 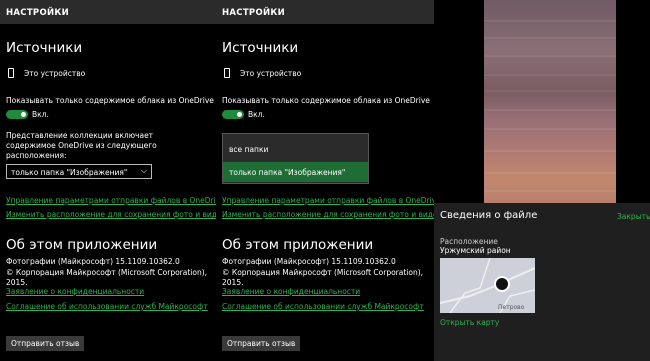 I want to click on dropdown-option-all-folders: все папки, so click(x=295, y=149).